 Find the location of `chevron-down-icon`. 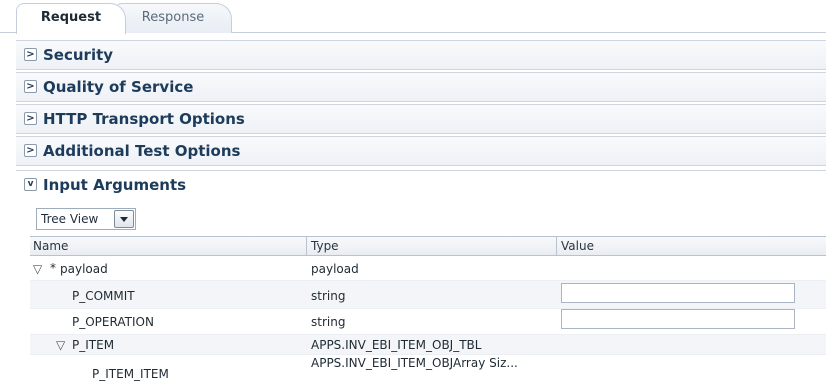

chevron-down-icon is located at coordinates (124, 219).